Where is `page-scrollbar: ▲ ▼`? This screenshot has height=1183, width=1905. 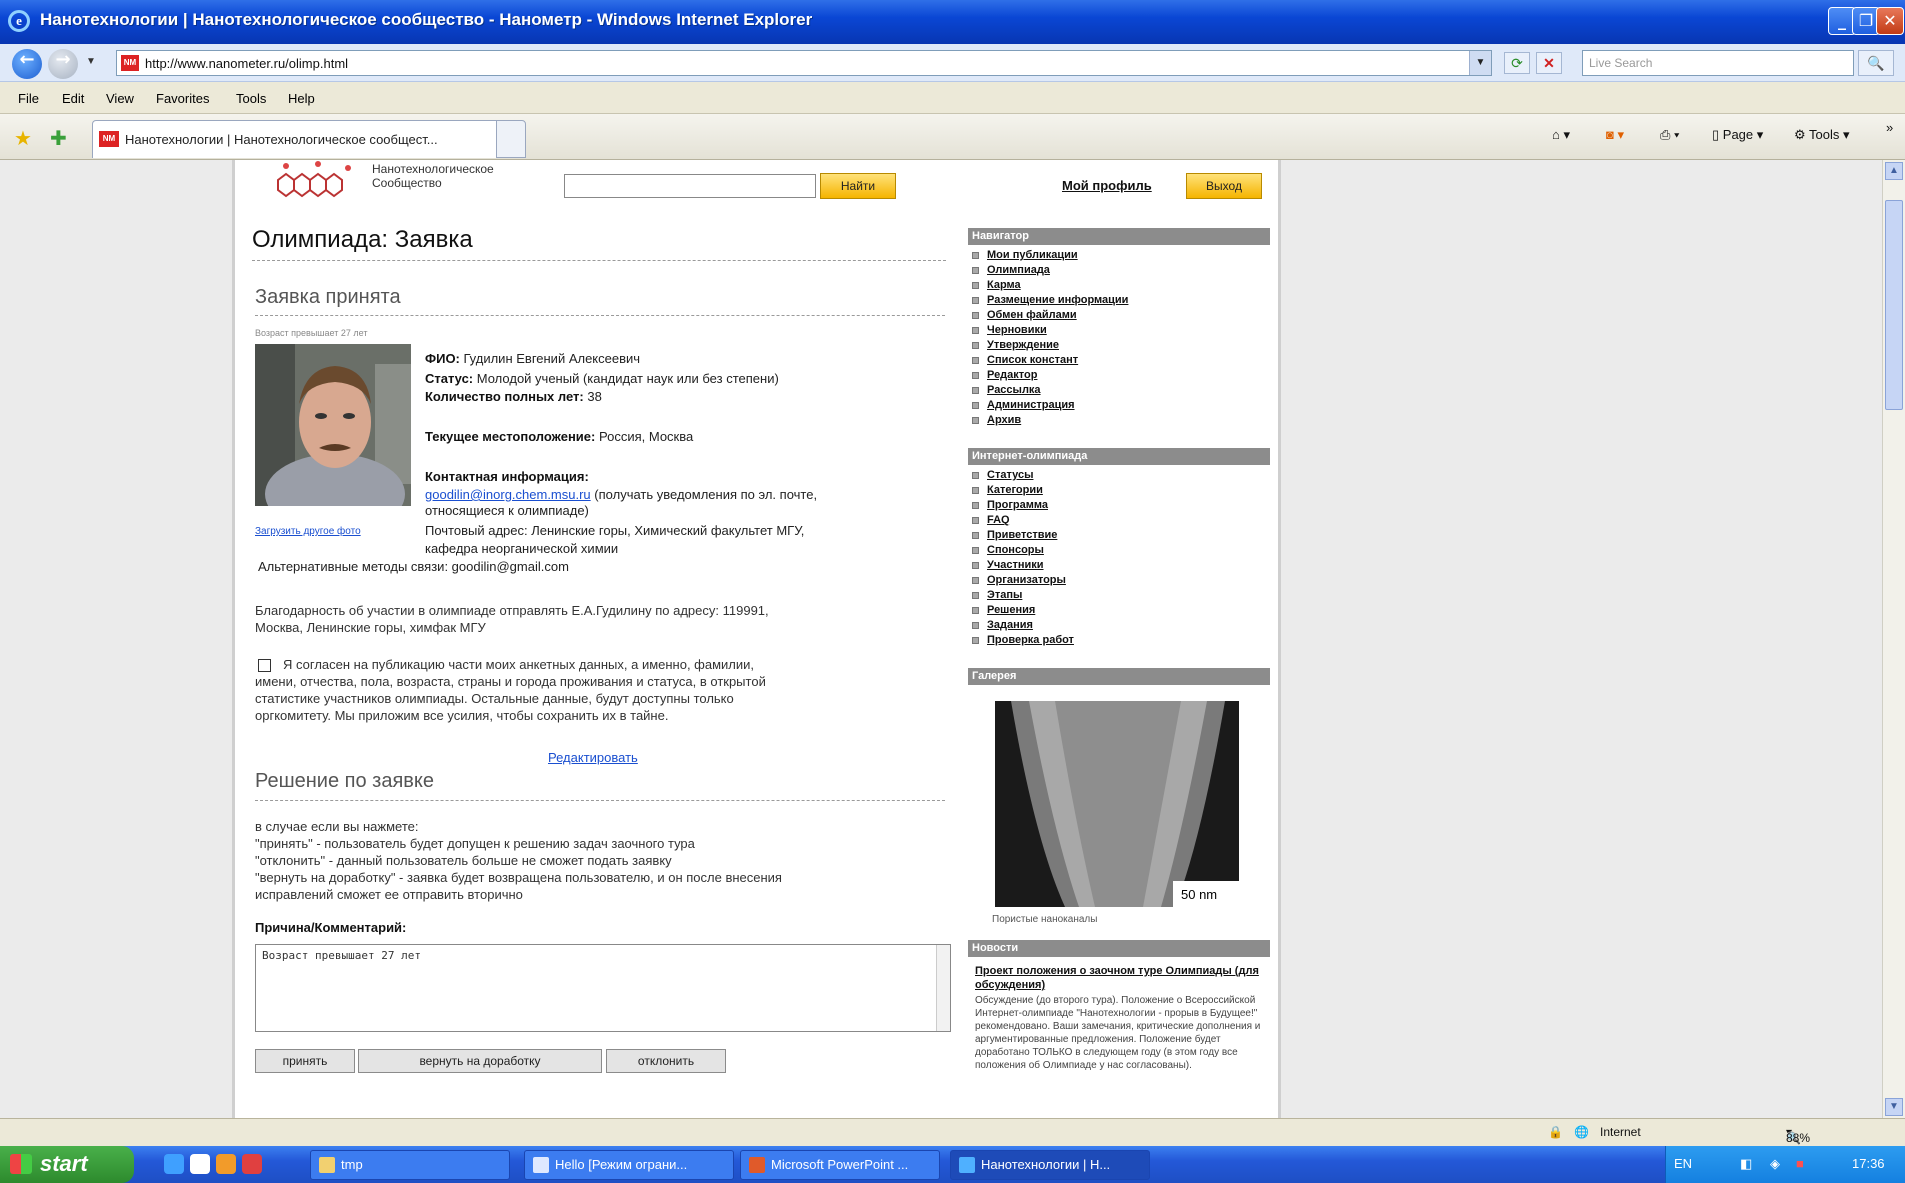
page-scrollbar: ▲ ▼ is located at coordinates (1893, 639).